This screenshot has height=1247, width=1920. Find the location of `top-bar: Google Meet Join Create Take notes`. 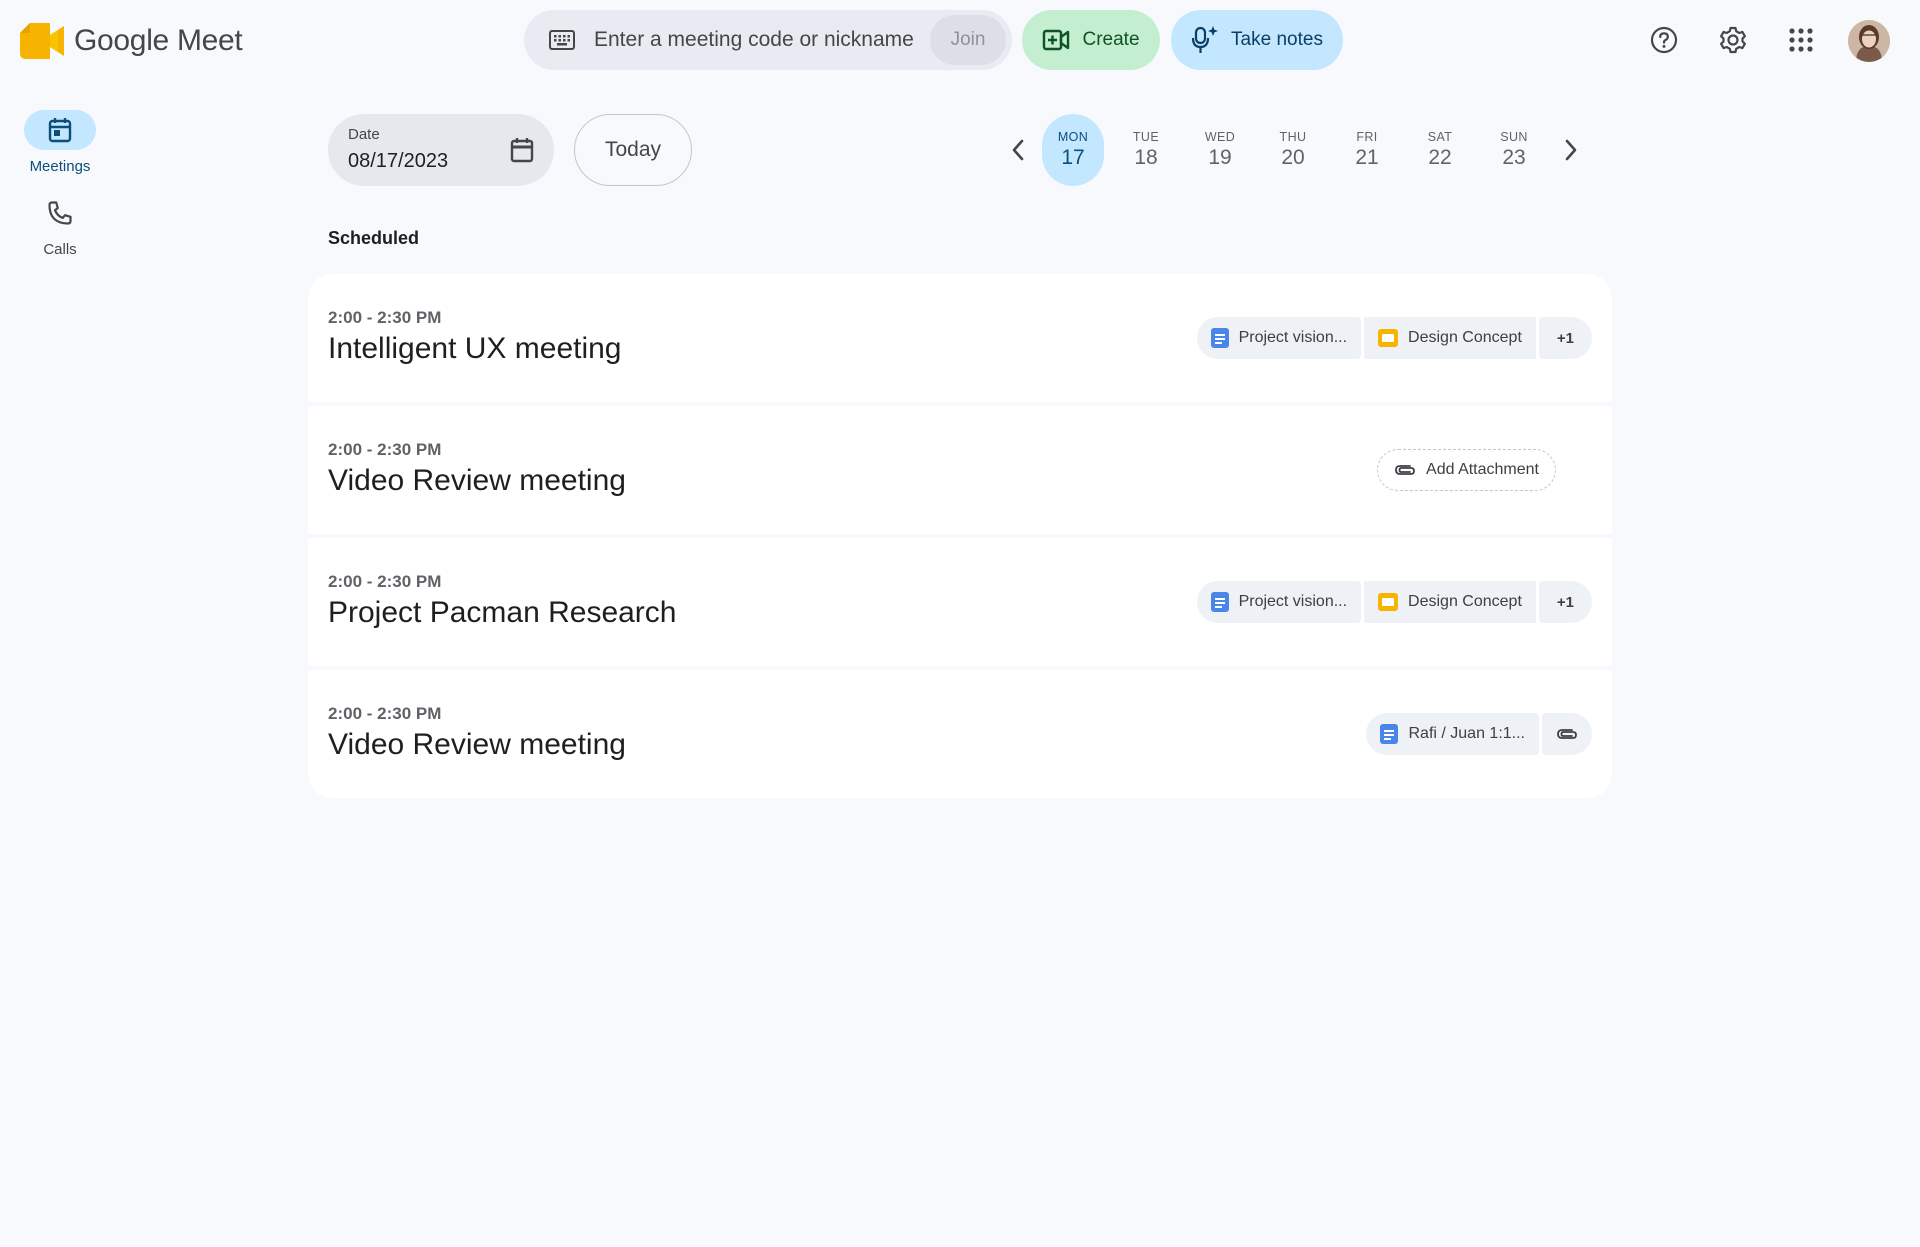

top-bar: Google Meet Join Create Take notes is located at coordinates (960, 40).